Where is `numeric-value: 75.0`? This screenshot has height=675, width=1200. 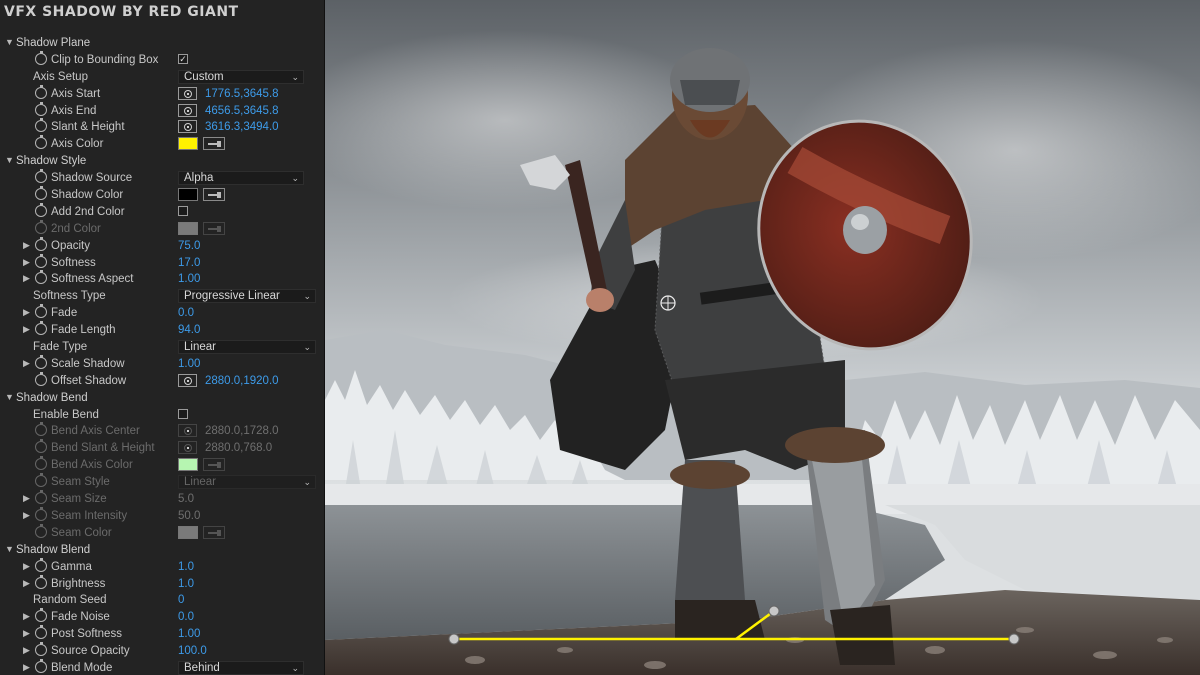
numeric-value: 75.0 is located at coordinates (189, 246).